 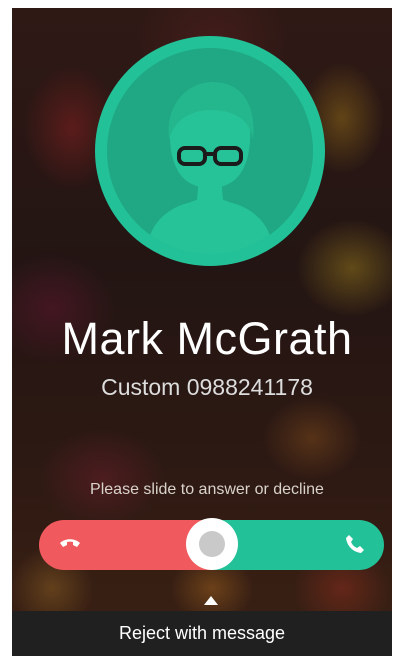 I want to click on reject-with-message-label: Reject with message, so click(x=202, y=633).